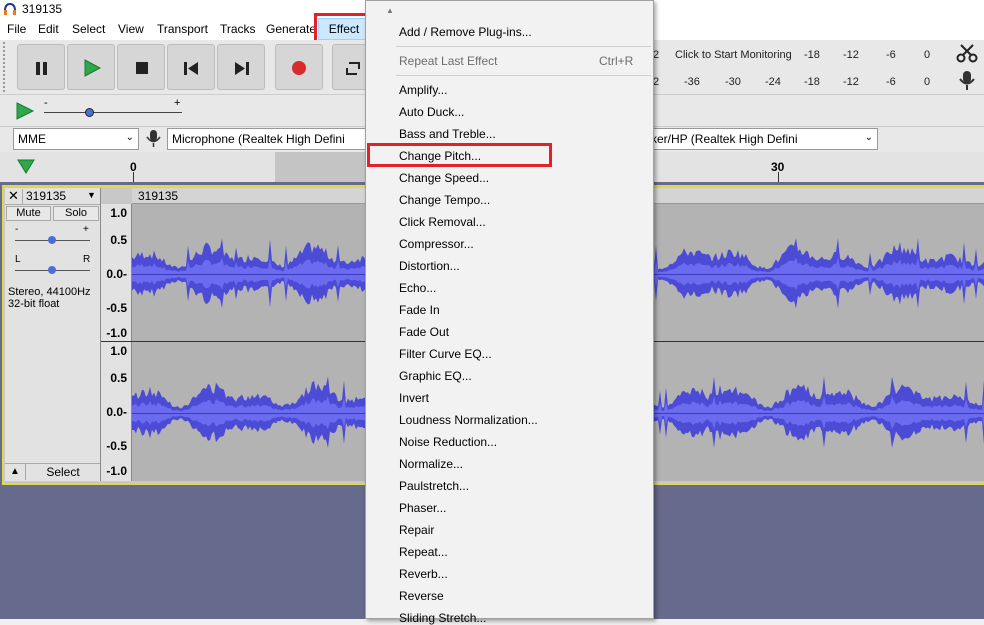 This screenshot has height=625, width=984. What do you see at coordinates (46, 103) in the screenshot?
I see `speed-minus-label: -` at bounding box center [46, 103].